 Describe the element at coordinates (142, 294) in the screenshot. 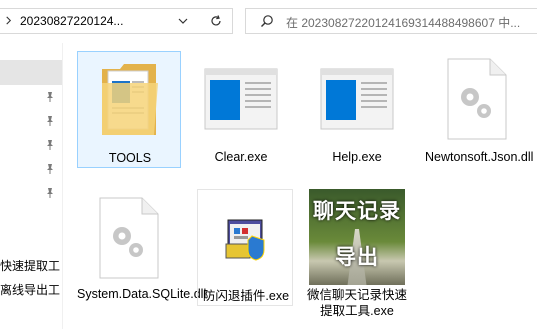

I see `file-name: System.Data.SQLite.dll` at that location.